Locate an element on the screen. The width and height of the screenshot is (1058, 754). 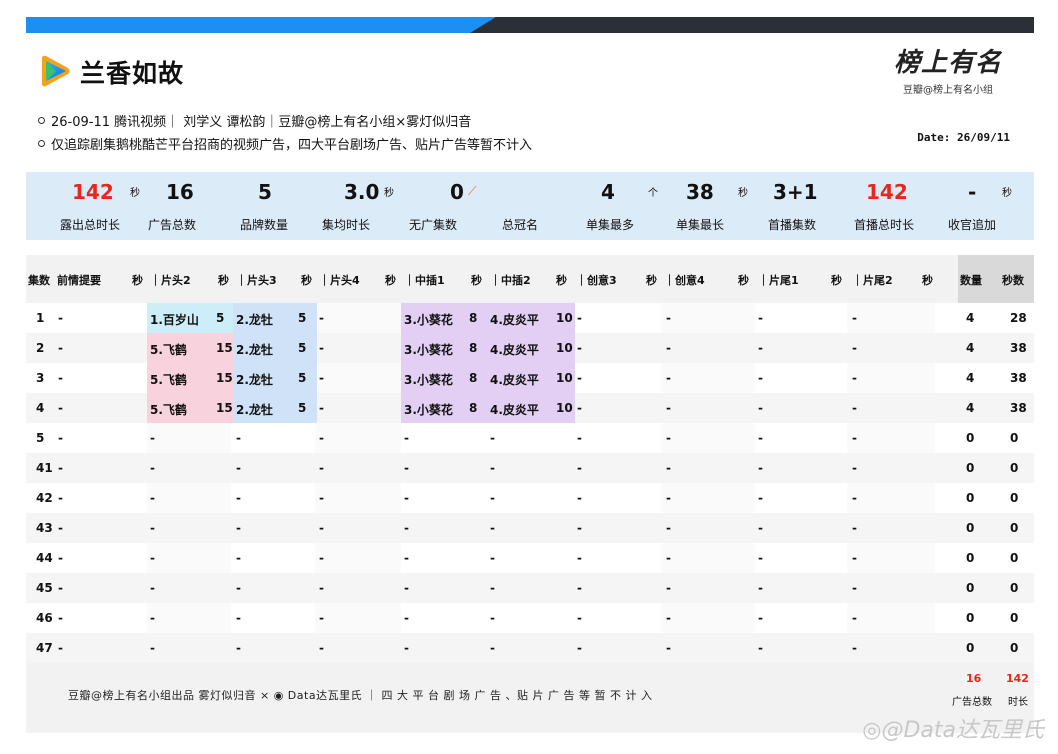
episode-cell: 3 is located at coordinates (40, 378).